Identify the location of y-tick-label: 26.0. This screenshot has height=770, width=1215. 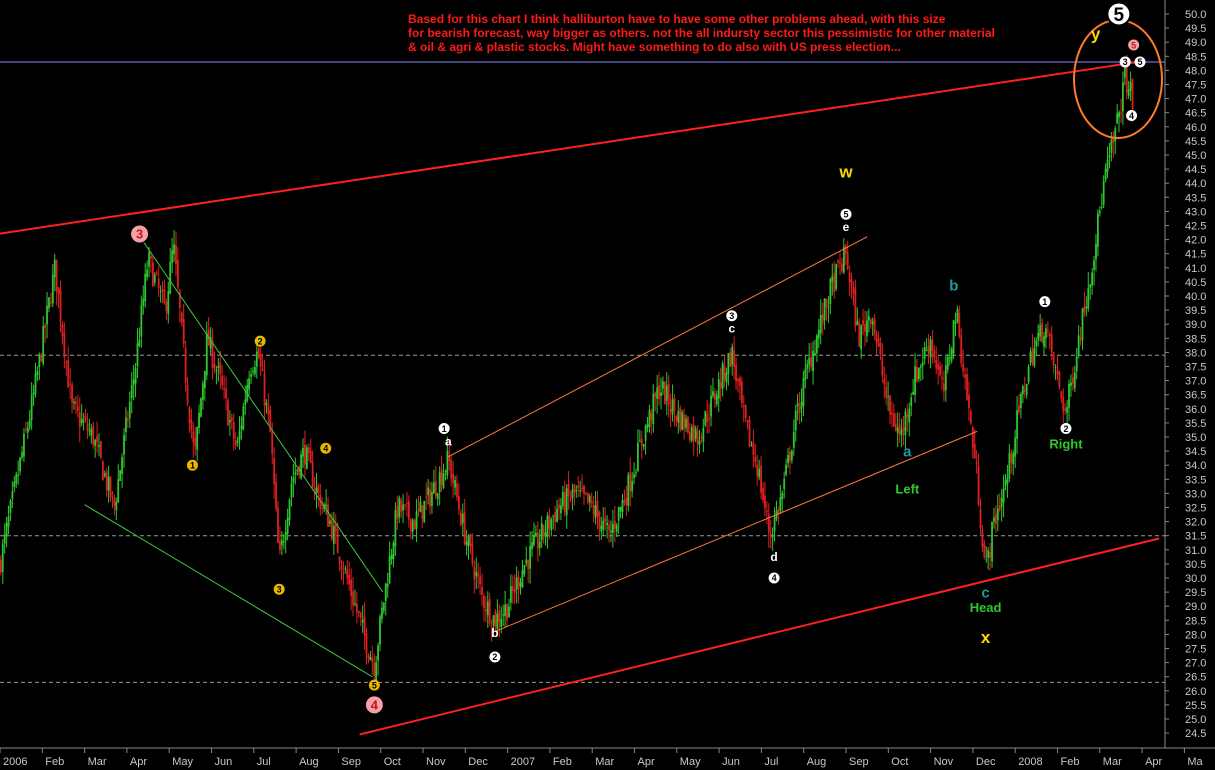
(1195, 692).